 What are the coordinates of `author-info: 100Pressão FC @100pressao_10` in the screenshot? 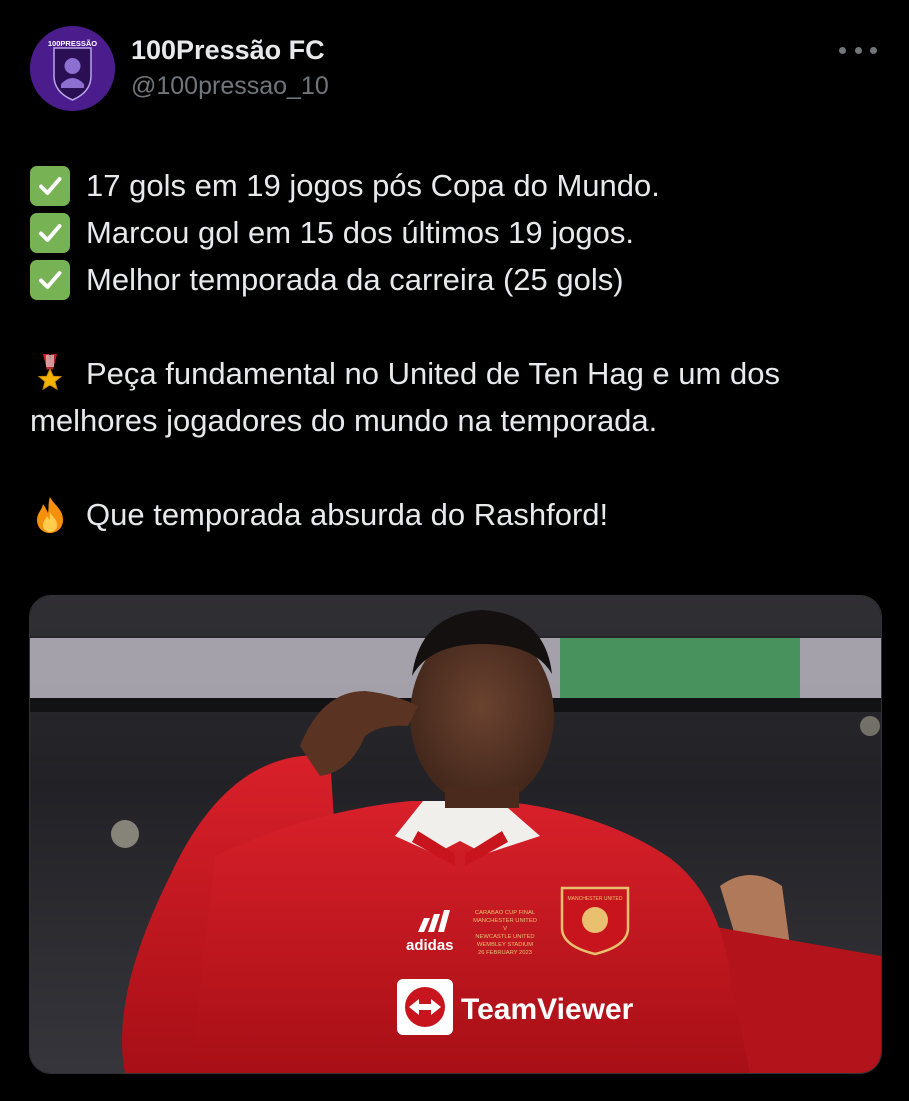 It's located at (230, 68).